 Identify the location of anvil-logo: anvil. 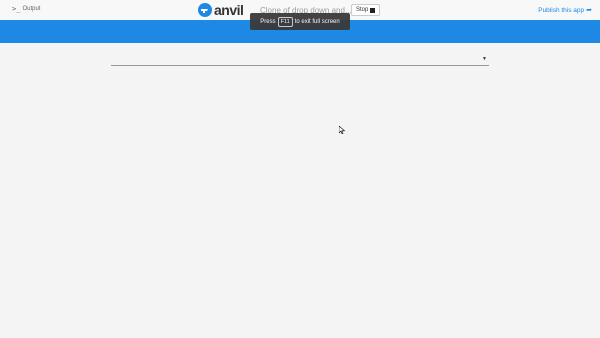
(221, 10).